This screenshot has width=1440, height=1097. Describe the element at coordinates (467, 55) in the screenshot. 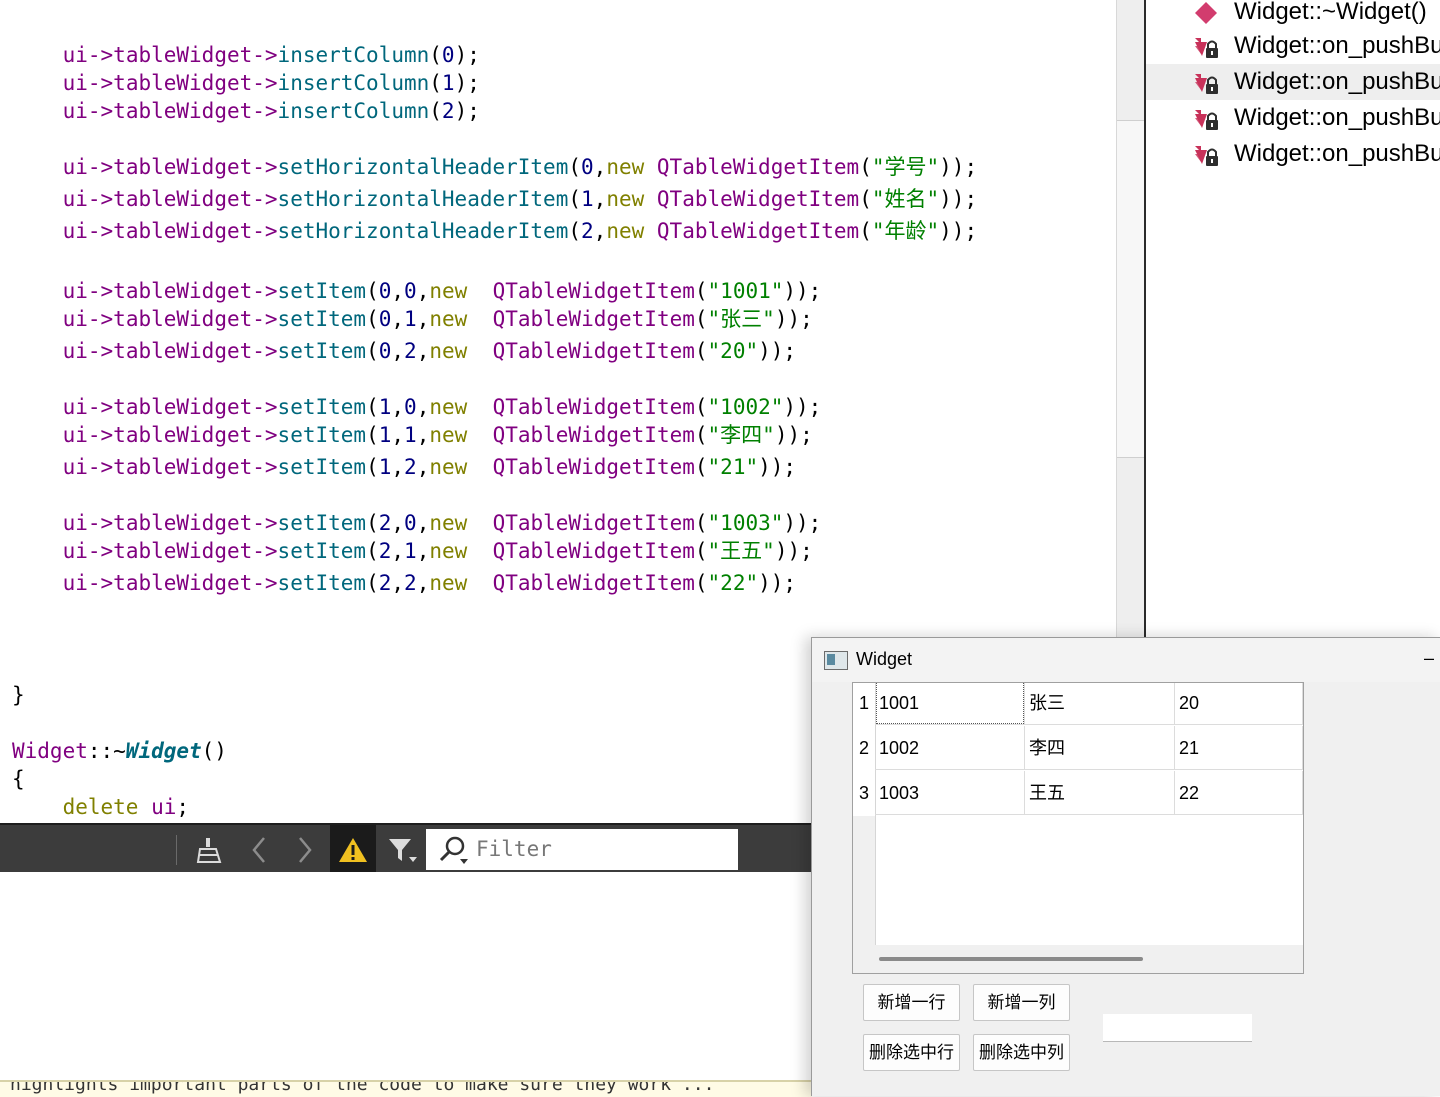

I see `code-token: );` at that location.